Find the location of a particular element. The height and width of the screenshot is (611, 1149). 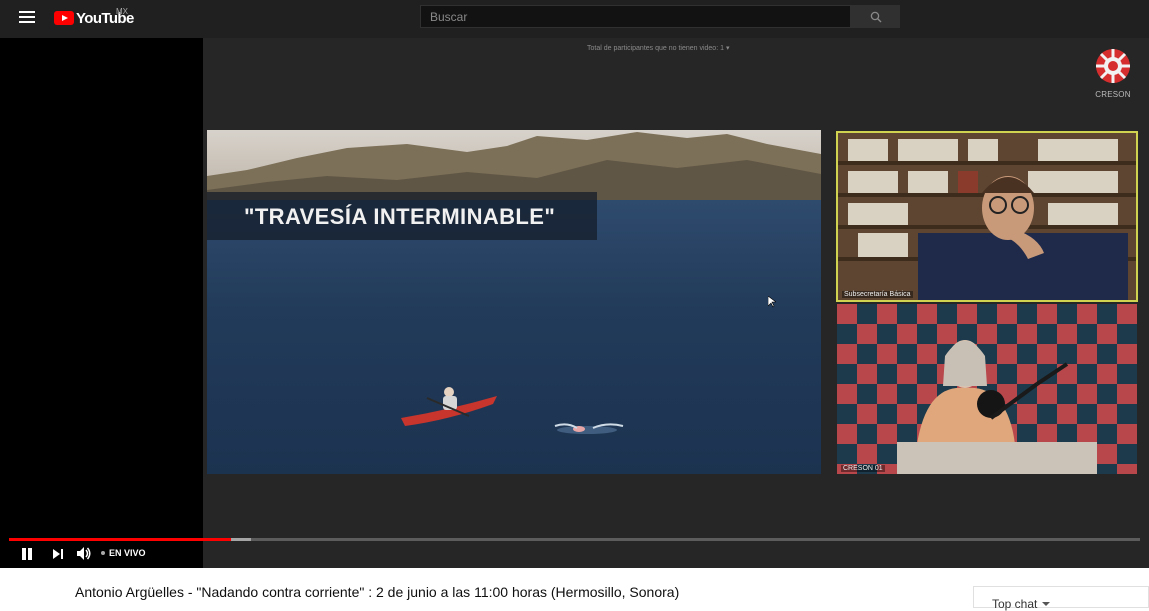

hamburger-menu-icon is located at coordinates (27, 17).